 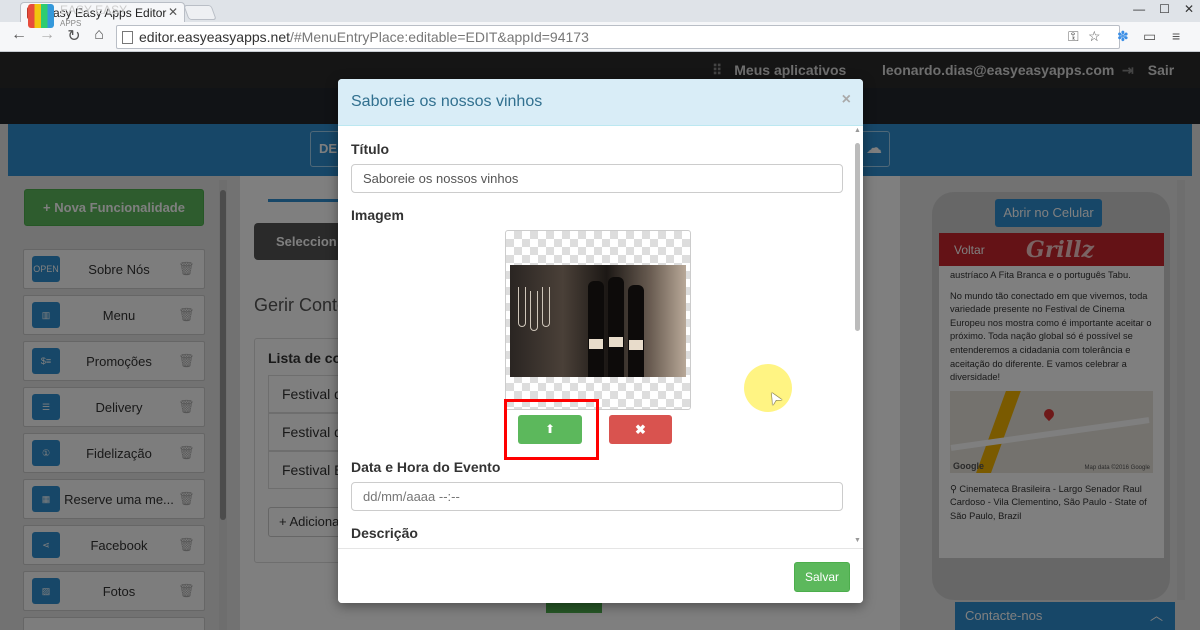 I want to click on delete-x-icon: ✖, so click(x=640, y=429).